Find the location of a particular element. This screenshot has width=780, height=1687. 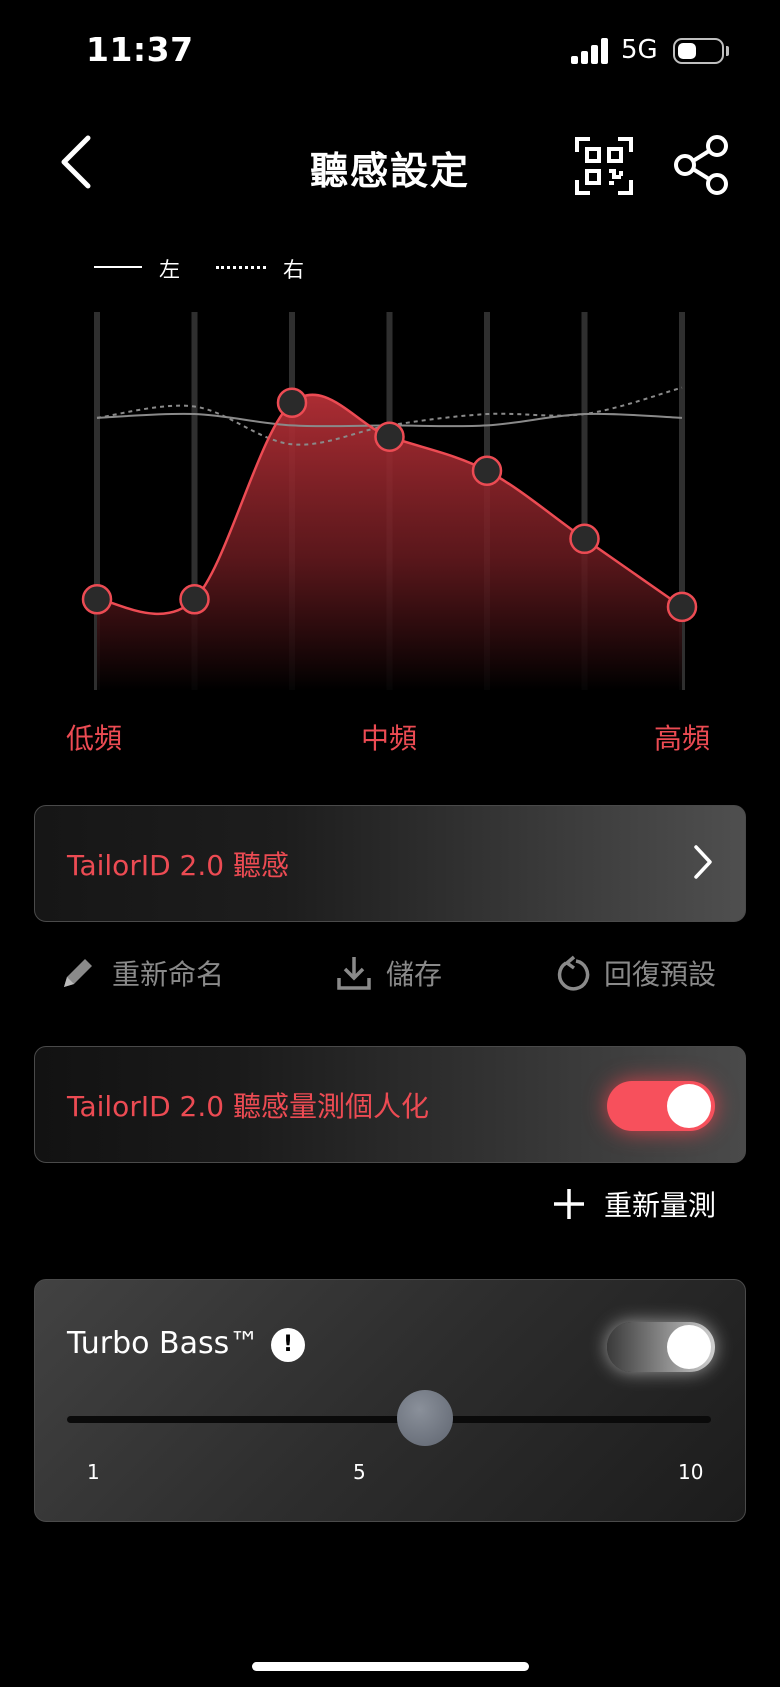

network-type: 5G is located at coordinates (639, 50).